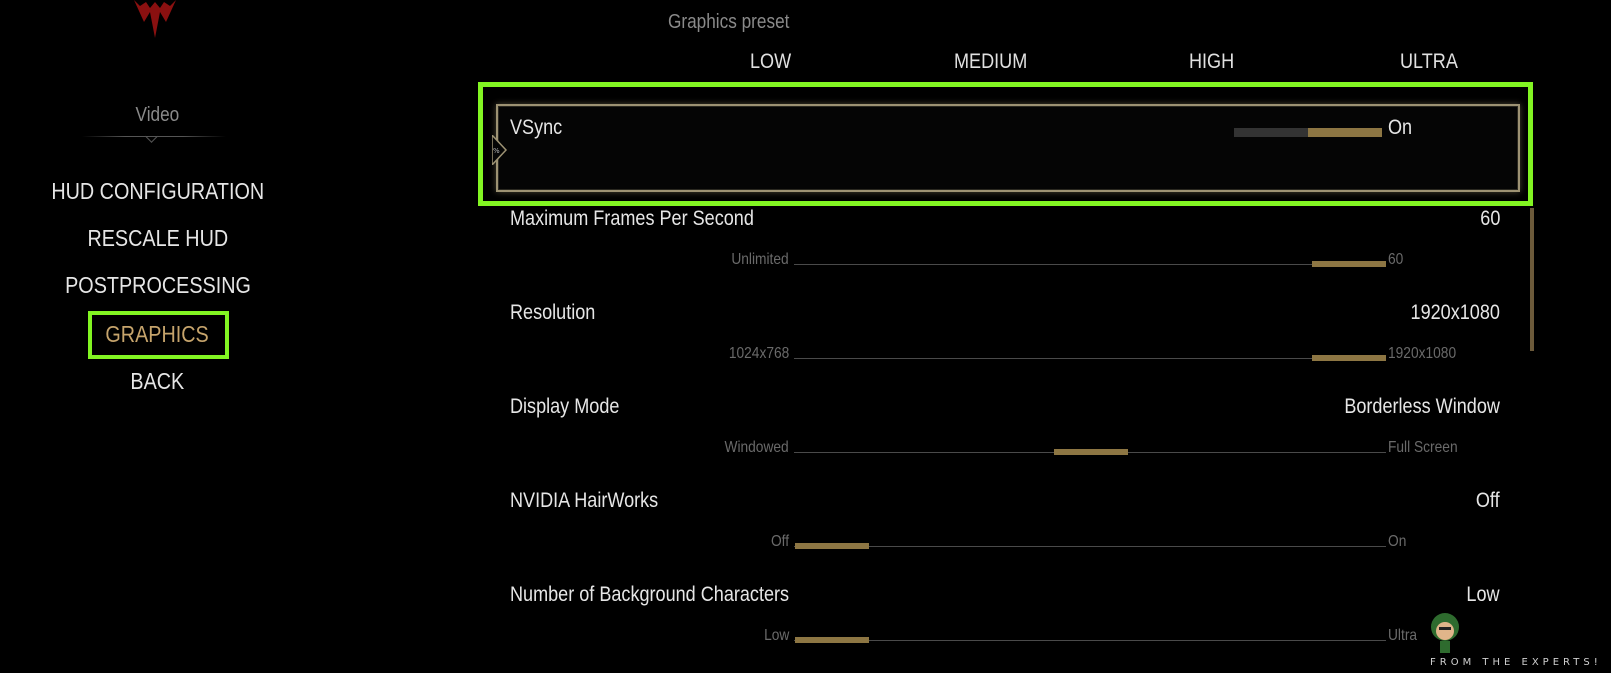 The width and height of the screenshot is (1611, 673). Describe the element at coordinates (1516, 662) in the screenshot. I see `watermark-text: FROM THE EXPERTS!` at that location.